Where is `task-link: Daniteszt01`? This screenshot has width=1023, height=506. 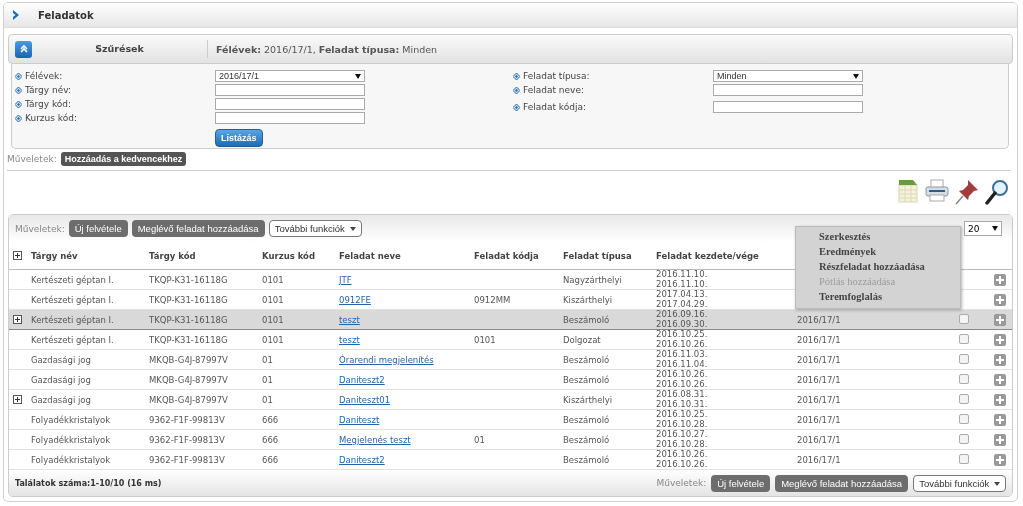
task-link: Daniteszt01 is located at coordinates (365, 399).